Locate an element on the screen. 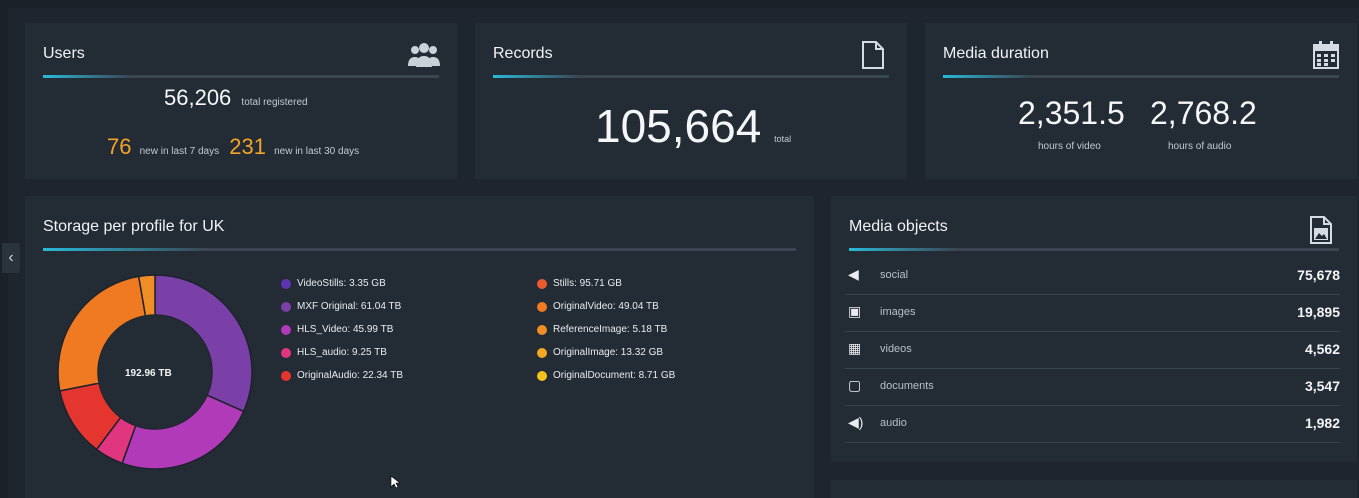  document-icon is located at coordinates (873, 57).